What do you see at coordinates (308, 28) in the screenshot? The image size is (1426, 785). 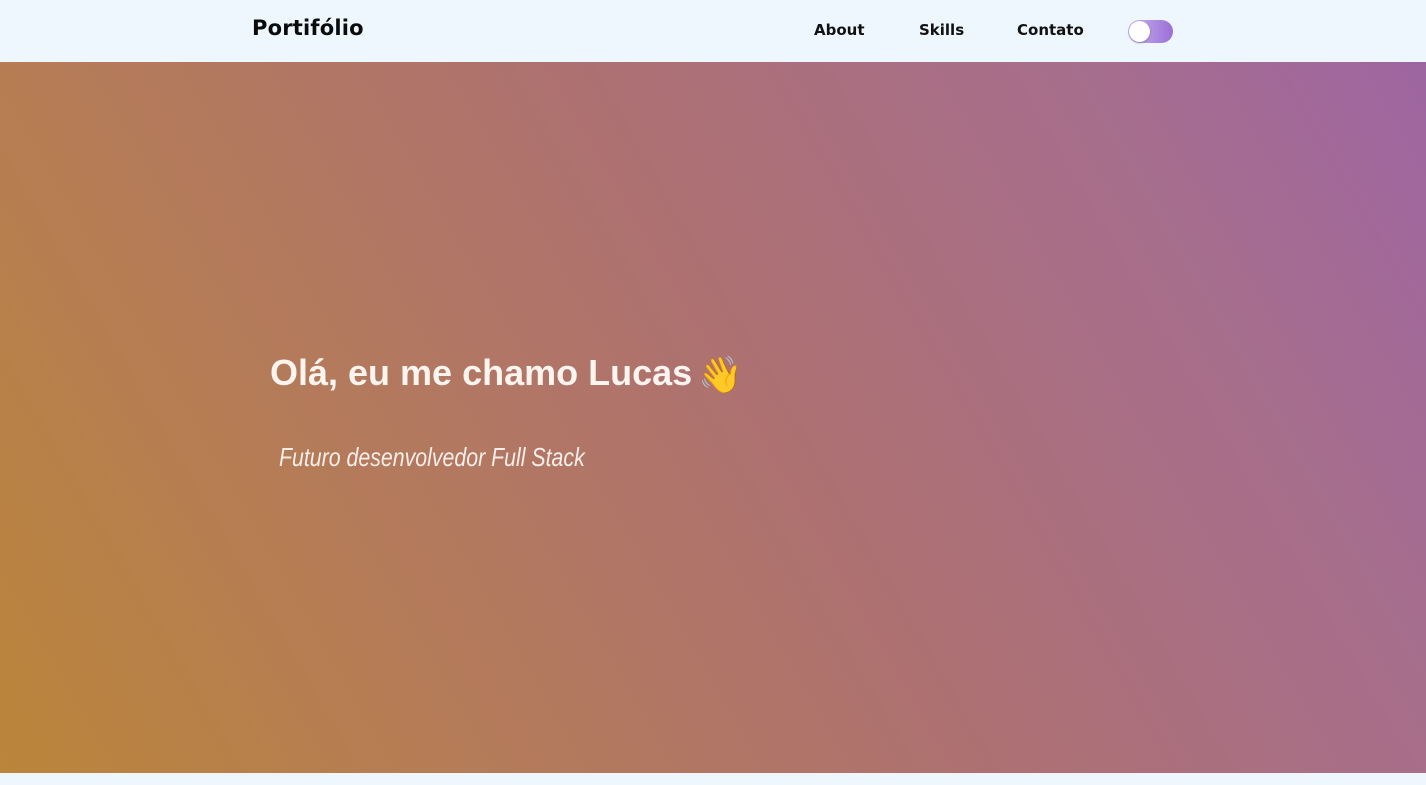 I see `site-logo: Portifólio` at bounding box center [308, 28].